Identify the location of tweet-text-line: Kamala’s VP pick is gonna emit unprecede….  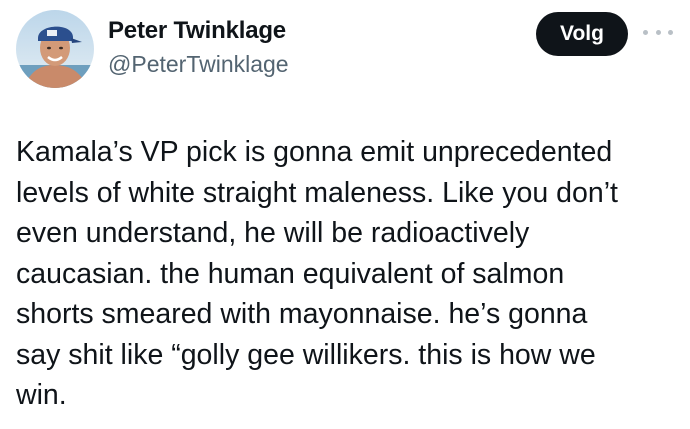
(314, 152).